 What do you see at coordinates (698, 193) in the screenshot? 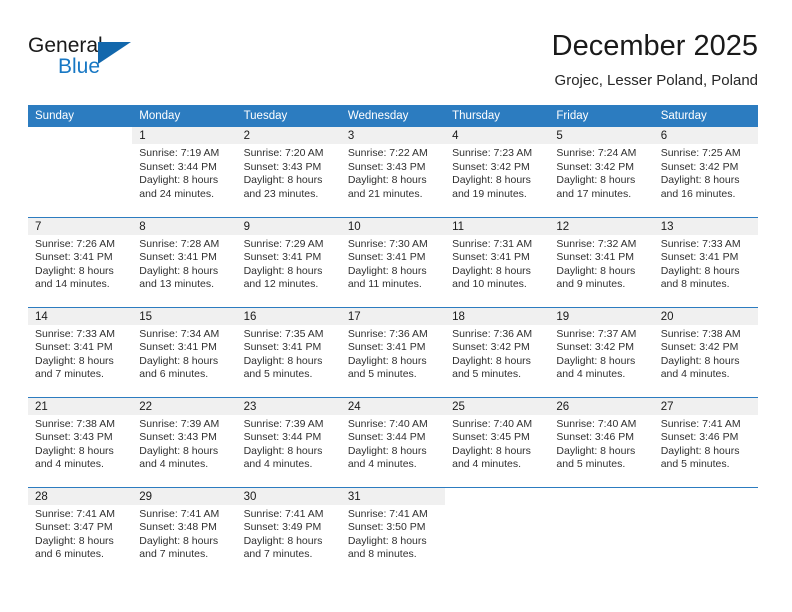
I see `daylight-text-cont: and 16 minutes.` at bounding box center [698, 193].